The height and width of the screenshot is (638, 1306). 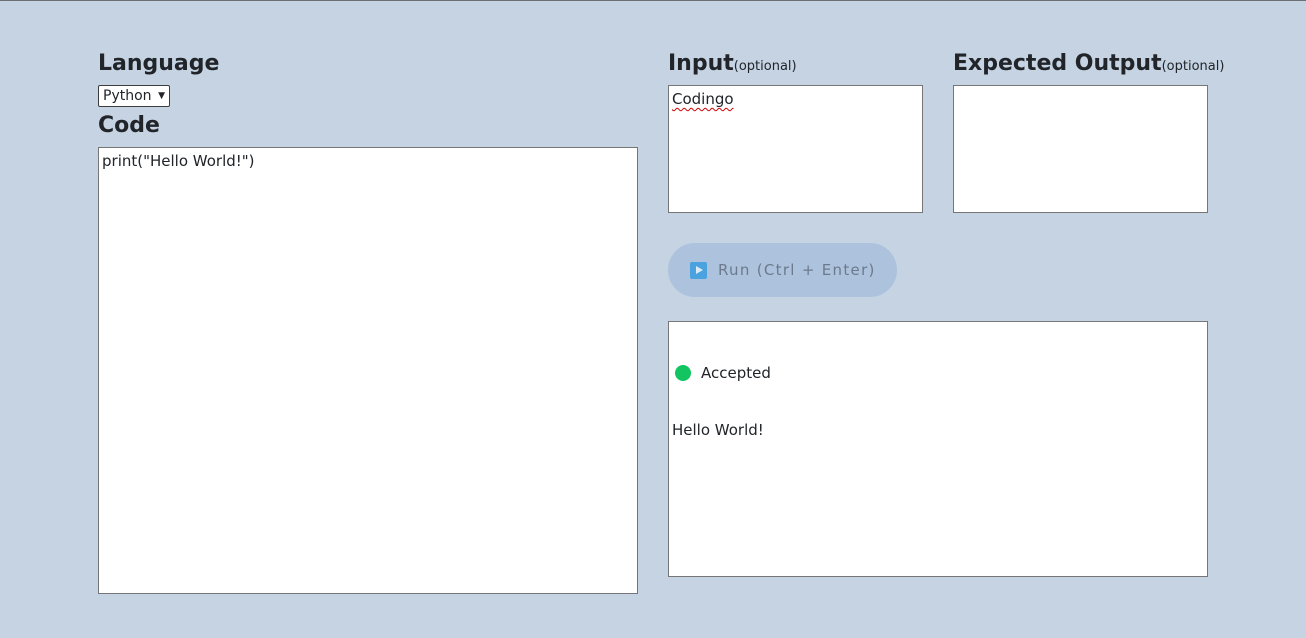 What do you see at coordinates (161, 95) in the screenshot?
I see `chevron-down-icon: ▼` at bounding box center [161, 95].